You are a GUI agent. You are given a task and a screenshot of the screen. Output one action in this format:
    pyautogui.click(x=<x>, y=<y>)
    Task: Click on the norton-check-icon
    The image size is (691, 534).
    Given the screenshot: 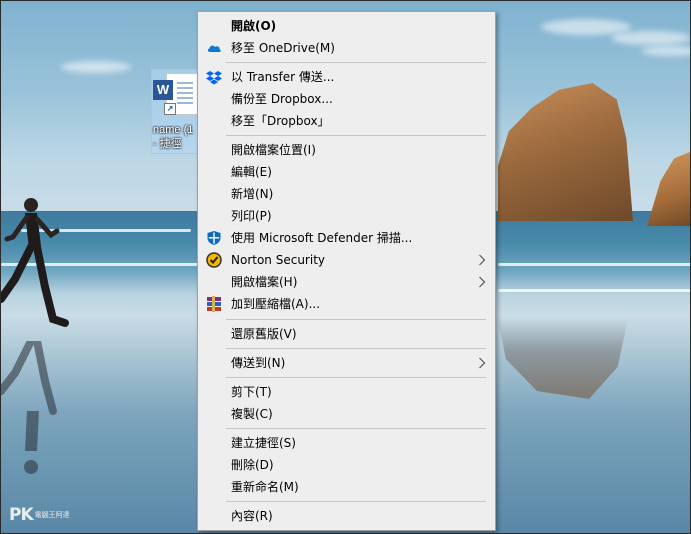 What is the action you would take?
    pyautogui.click(x=214, y=260)
    